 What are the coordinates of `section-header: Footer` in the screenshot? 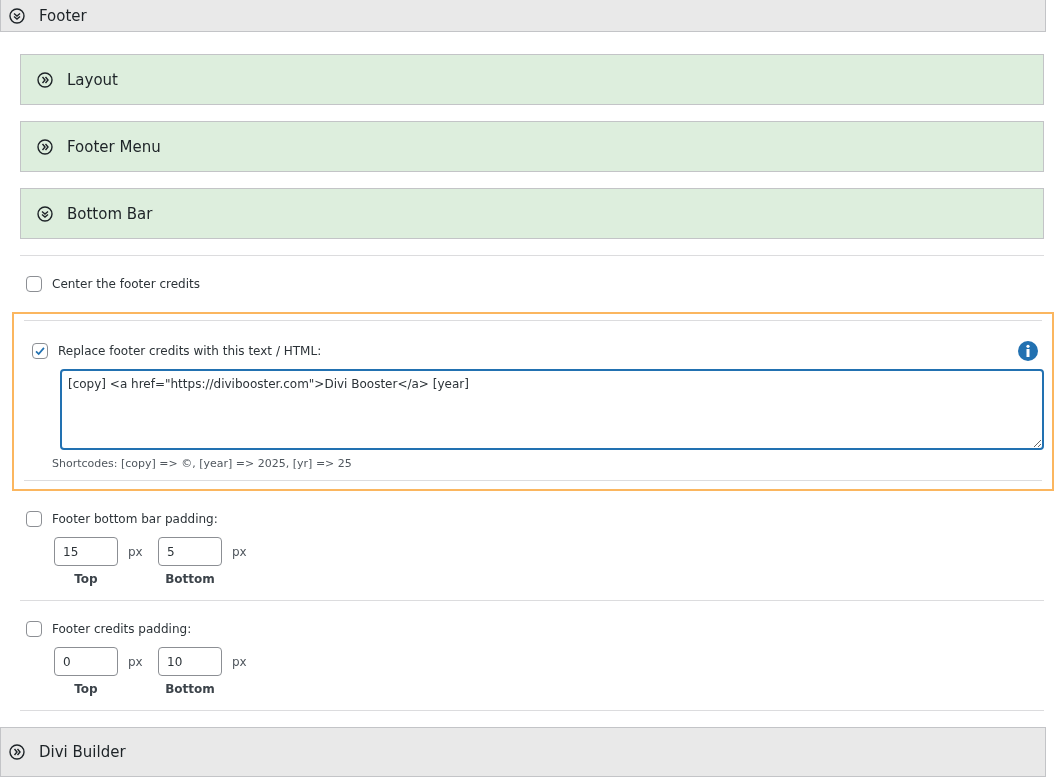 It's located at (523, 16).